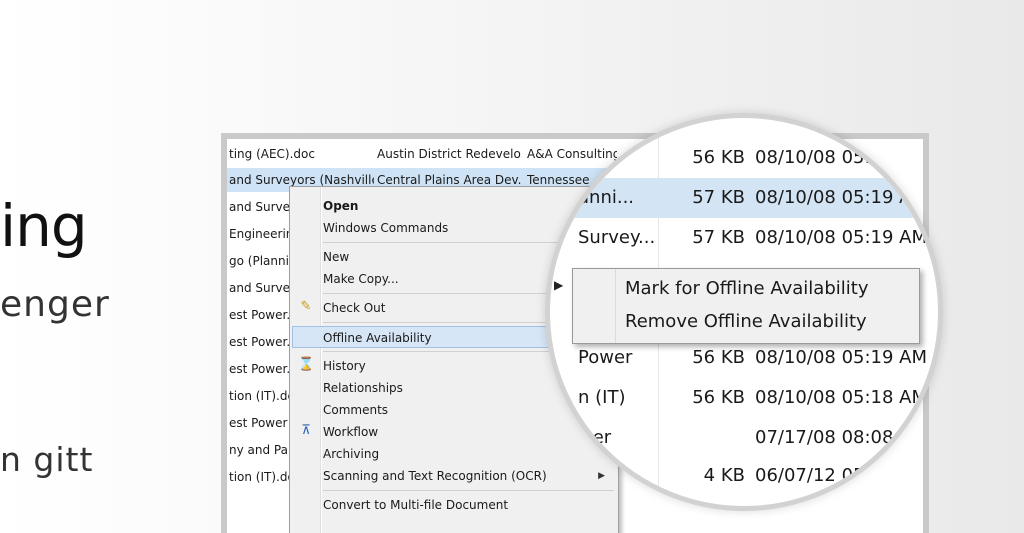 Image resolution: width=1024 pixels, height=533 pixels. What do you see at coordinates (261, 477) in the screenshot?
I see `file-name: tion (IT).do` at bounding box center [261, 477].